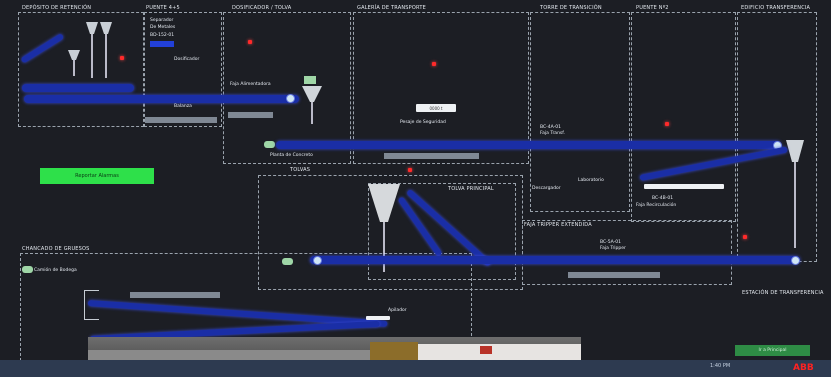  Describe the element at coordinates (652, 8) in the screenshot. I see `area-title-puente2: Puente Nº2` at that location.